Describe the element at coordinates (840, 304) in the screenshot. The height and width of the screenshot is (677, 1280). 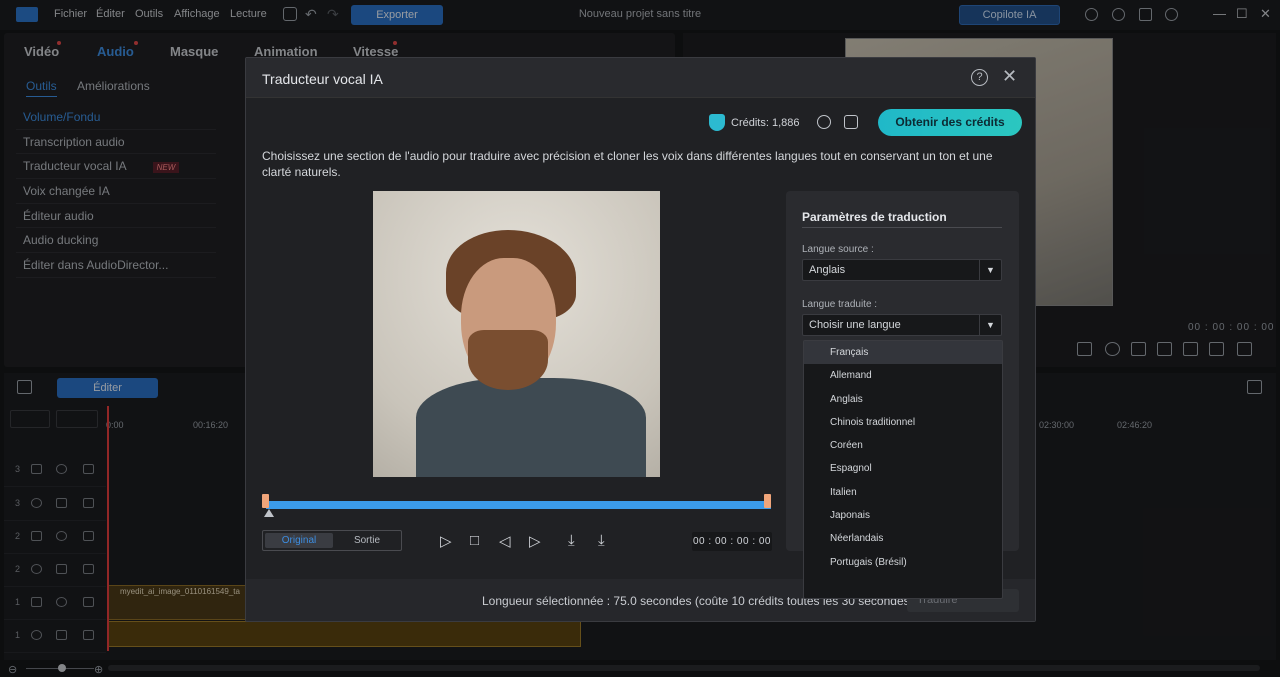
I see `target-language-label: Langue traduite :` at that location.